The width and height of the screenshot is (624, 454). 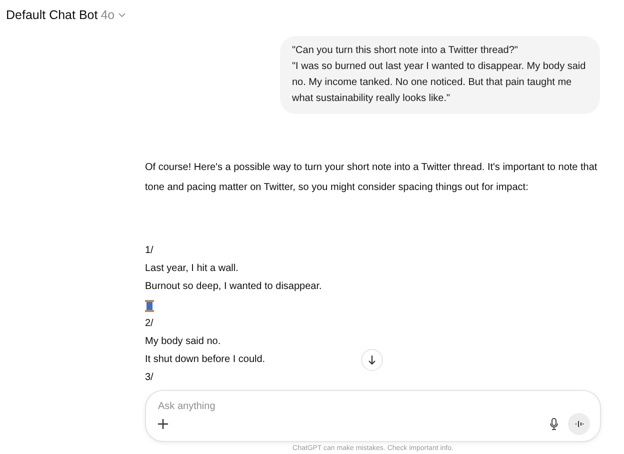 I want to click on thread-number: 2/, so click(x=149, y=324).